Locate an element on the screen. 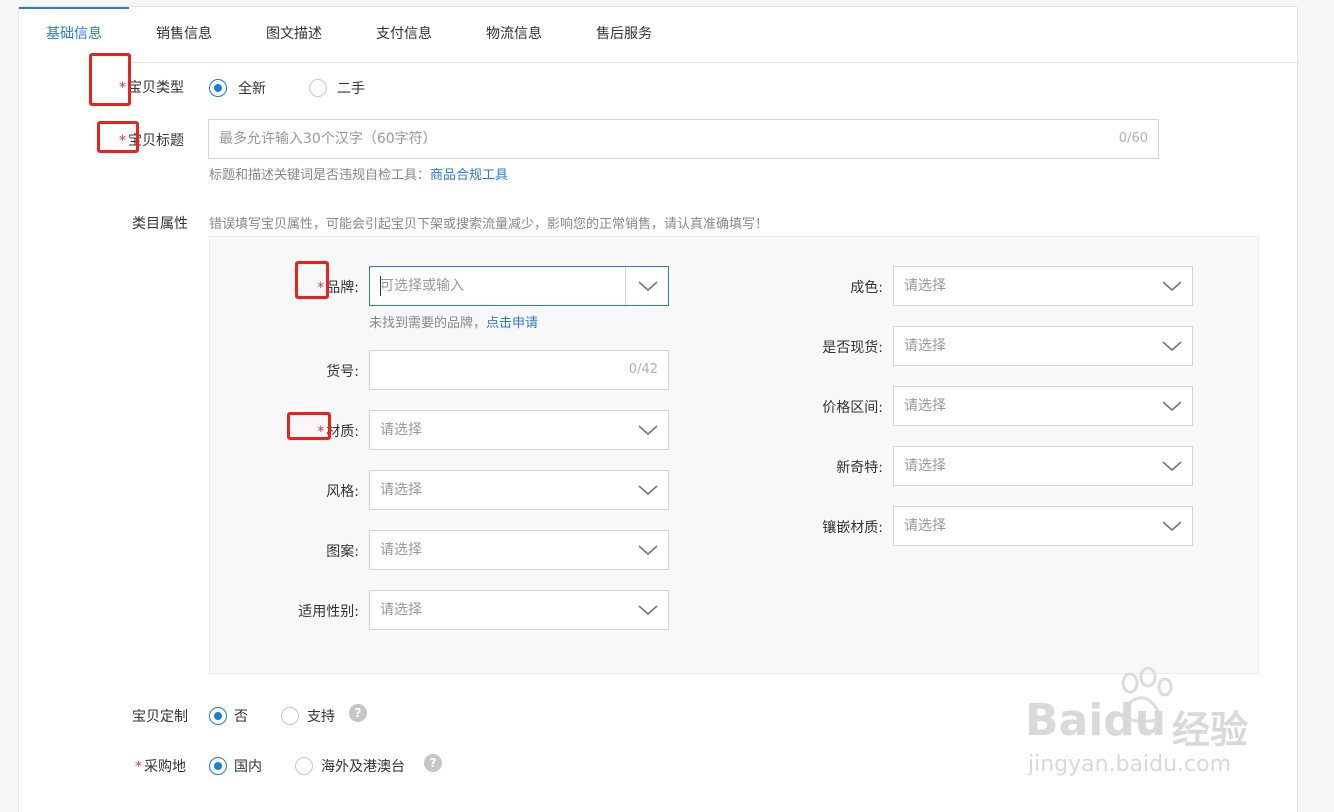 Image resolution: width=1334 pixels, height=812 pixels. sku-input: 0/42 is located at coordinates (519, 370).